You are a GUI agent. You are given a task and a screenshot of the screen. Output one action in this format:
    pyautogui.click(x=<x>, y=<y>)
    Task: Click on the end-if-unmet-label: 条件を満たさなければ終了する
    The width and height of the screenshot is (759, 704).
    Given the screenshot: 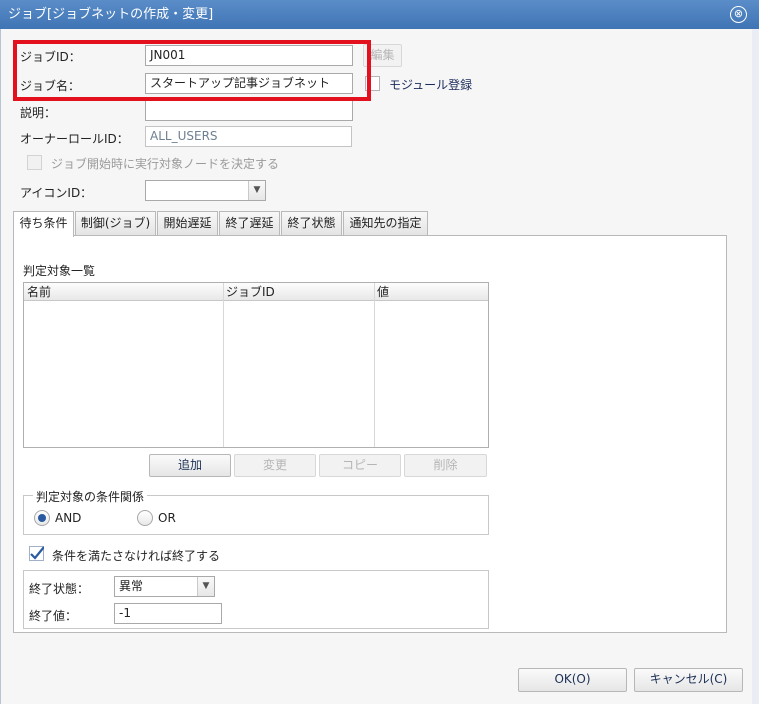 What is the action you would take?
    pyautogui.click(x=136, y=556)
    